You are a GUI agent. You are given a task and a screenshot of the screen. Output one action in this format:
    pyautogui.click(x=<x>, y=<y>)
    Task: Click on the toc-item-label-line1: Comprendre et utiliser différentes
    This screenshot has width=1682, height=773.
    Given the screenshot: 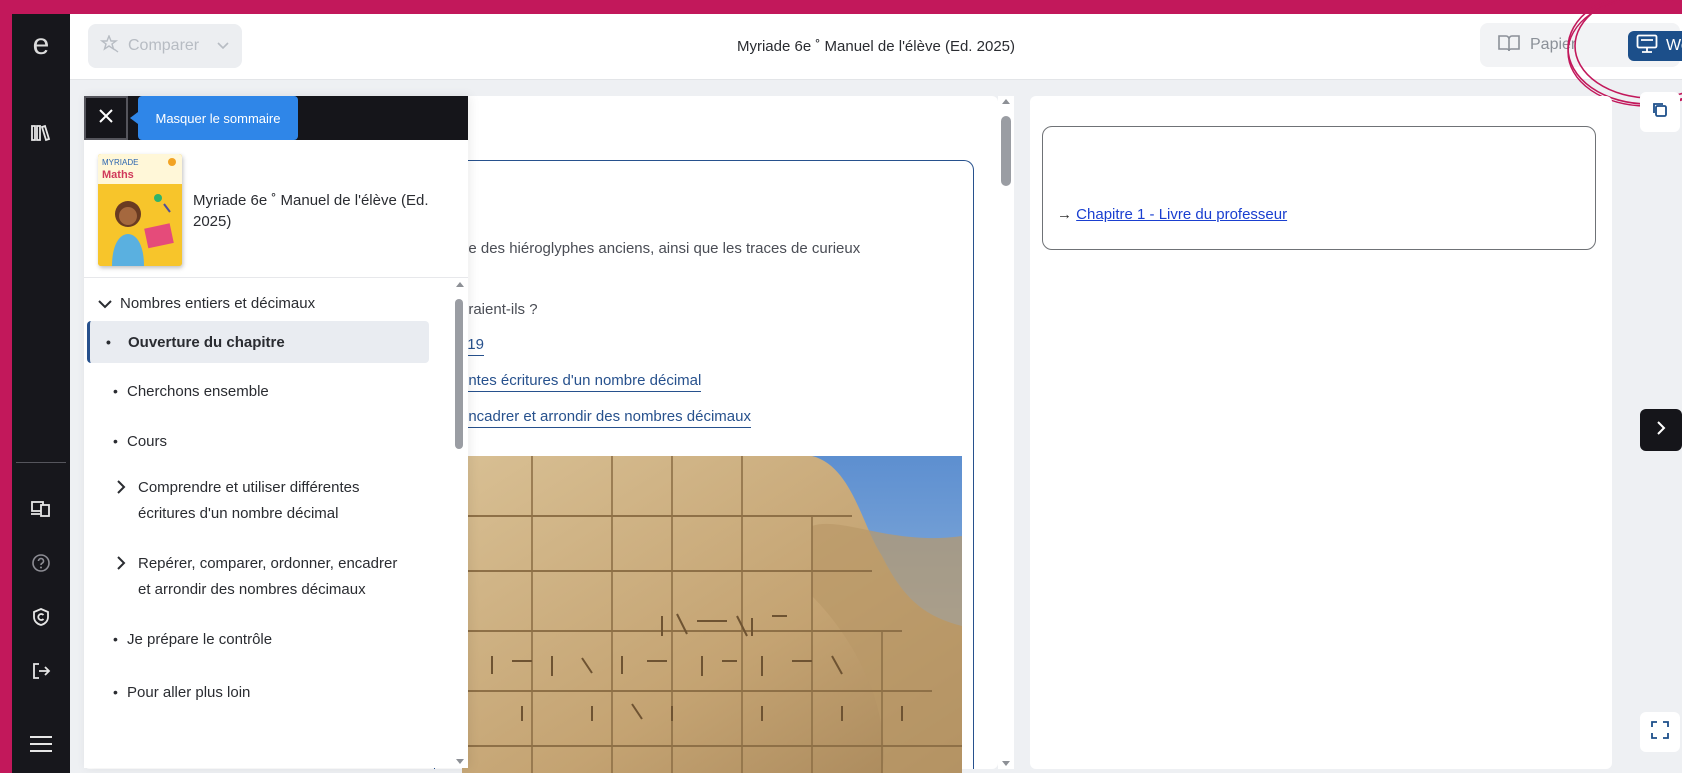 What is the action you would take?
    pyautogui.click(x=249, y=487)
    